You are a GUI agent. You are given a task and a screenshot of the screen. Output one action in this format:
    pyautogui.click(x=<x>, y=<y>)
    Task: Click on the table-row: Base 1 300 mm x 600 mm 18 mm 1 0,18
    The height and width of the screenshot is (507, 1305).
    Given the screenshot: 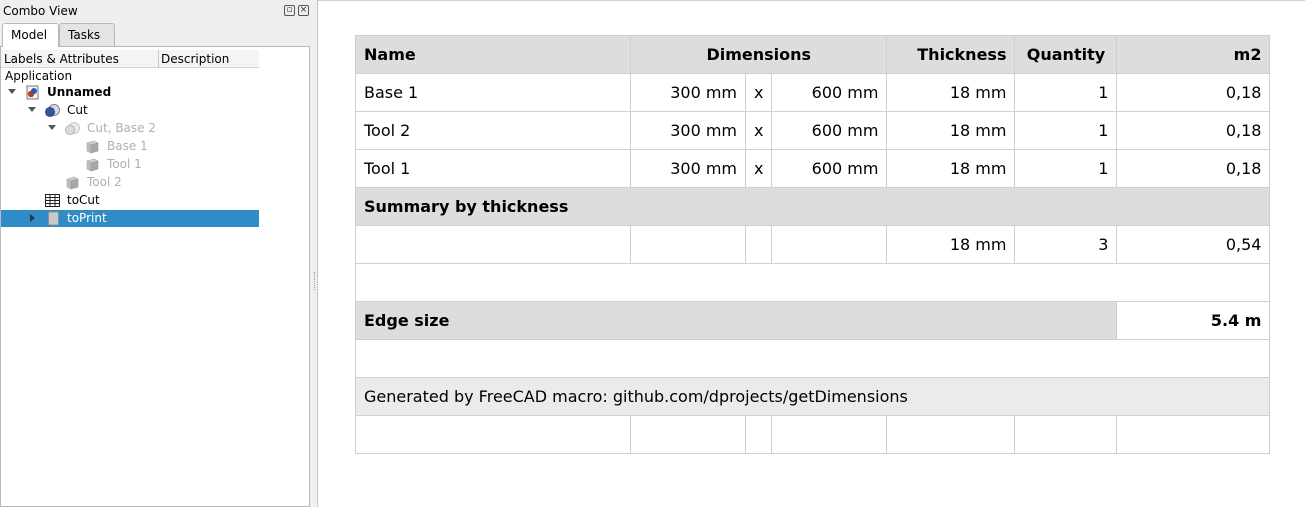 What is the action you would take?
    pyautogui.click(x=813, y=92)
    